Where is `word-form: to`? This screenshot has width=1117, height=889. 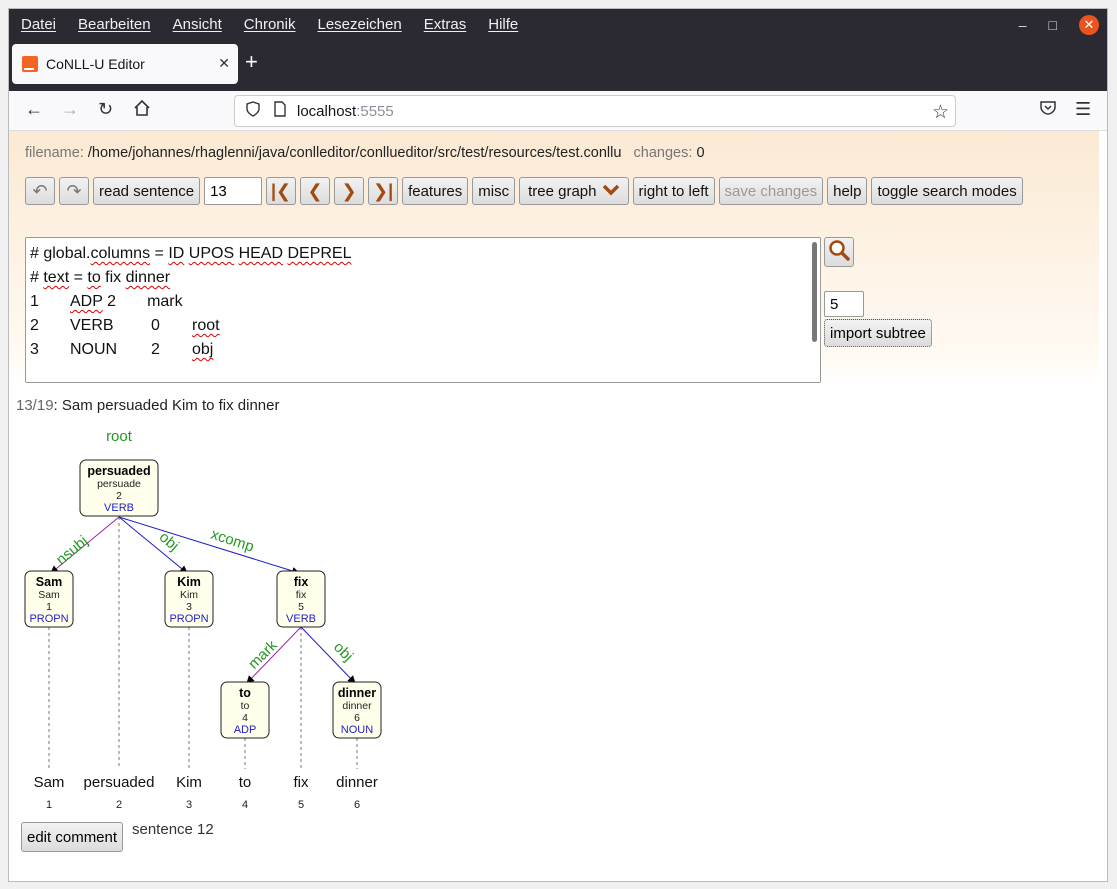
word-form: to is located at coordinates (245, 782).